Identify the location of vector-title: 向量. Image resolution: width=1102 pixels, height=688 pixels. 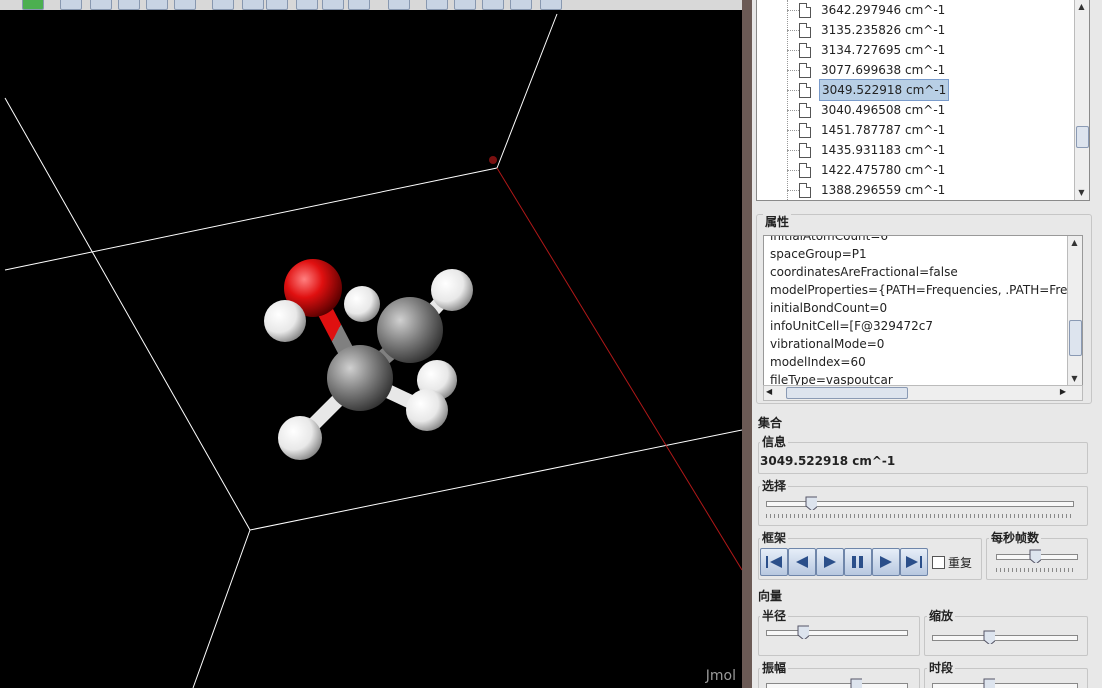
(770, 595).